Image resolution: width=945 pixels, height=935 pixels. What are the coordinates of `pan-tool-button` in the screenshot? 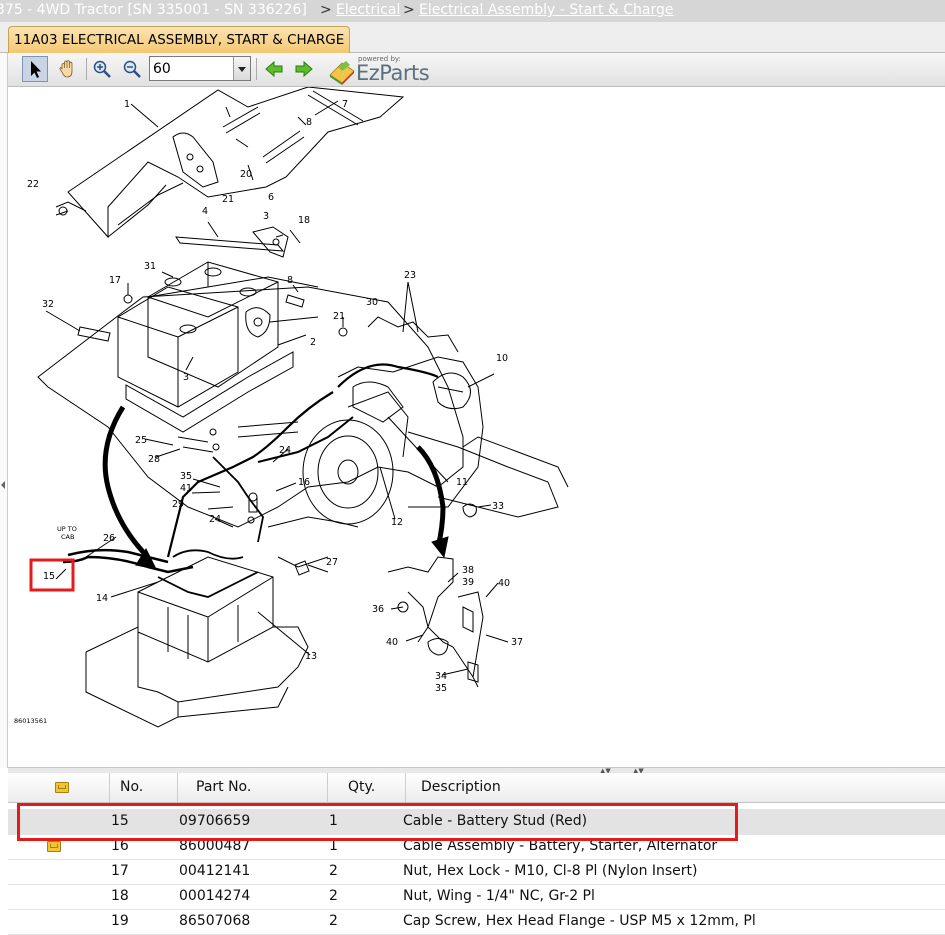 It's located at (67, 69).